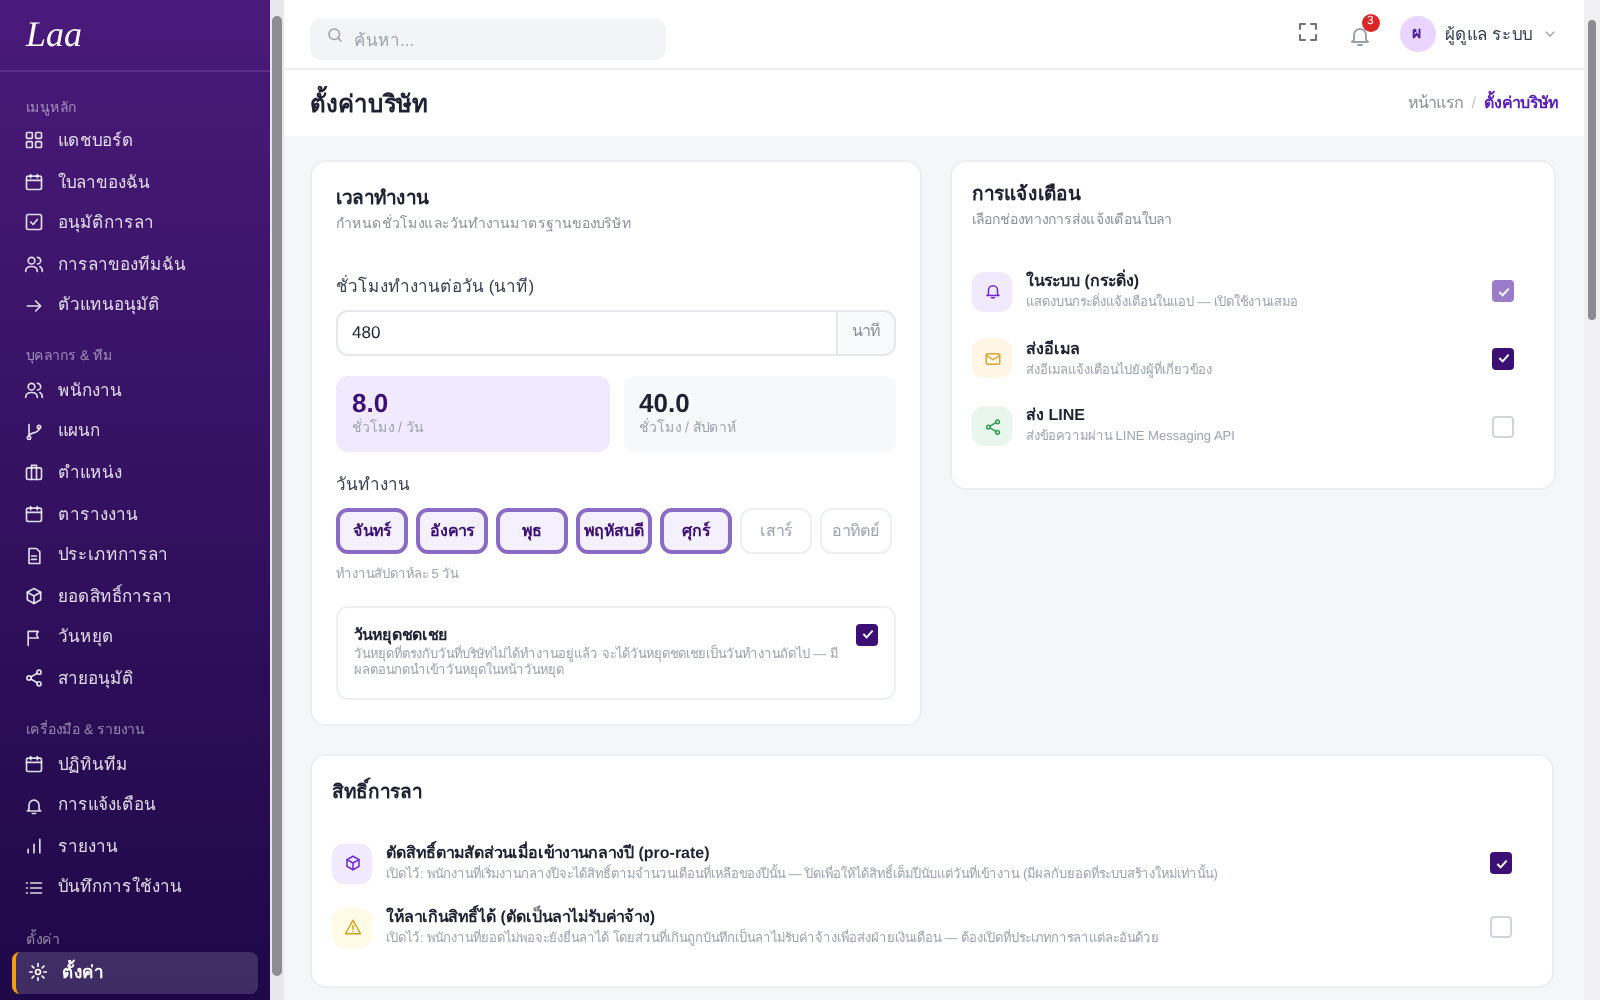 The width and height of the screenshot is (1600, 1000). Describe the element at coordinates (436, 286) in the screenshot. I see `field-label: ชั่วโมงทำงานต่อวัน (นาที)` at that location.